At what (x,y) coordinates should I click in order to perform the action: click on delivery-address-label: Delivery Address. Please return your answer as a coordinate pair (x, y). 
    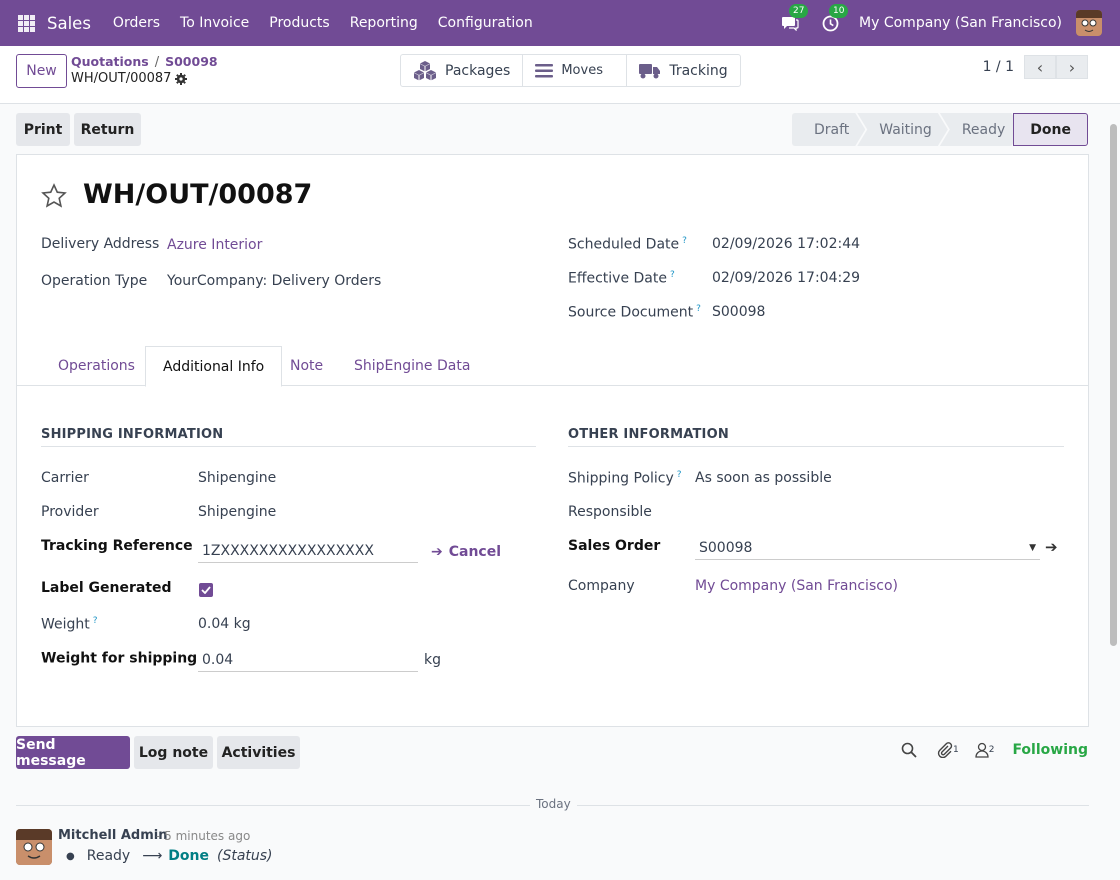
    Looking at the image, I should click on (100, 244).